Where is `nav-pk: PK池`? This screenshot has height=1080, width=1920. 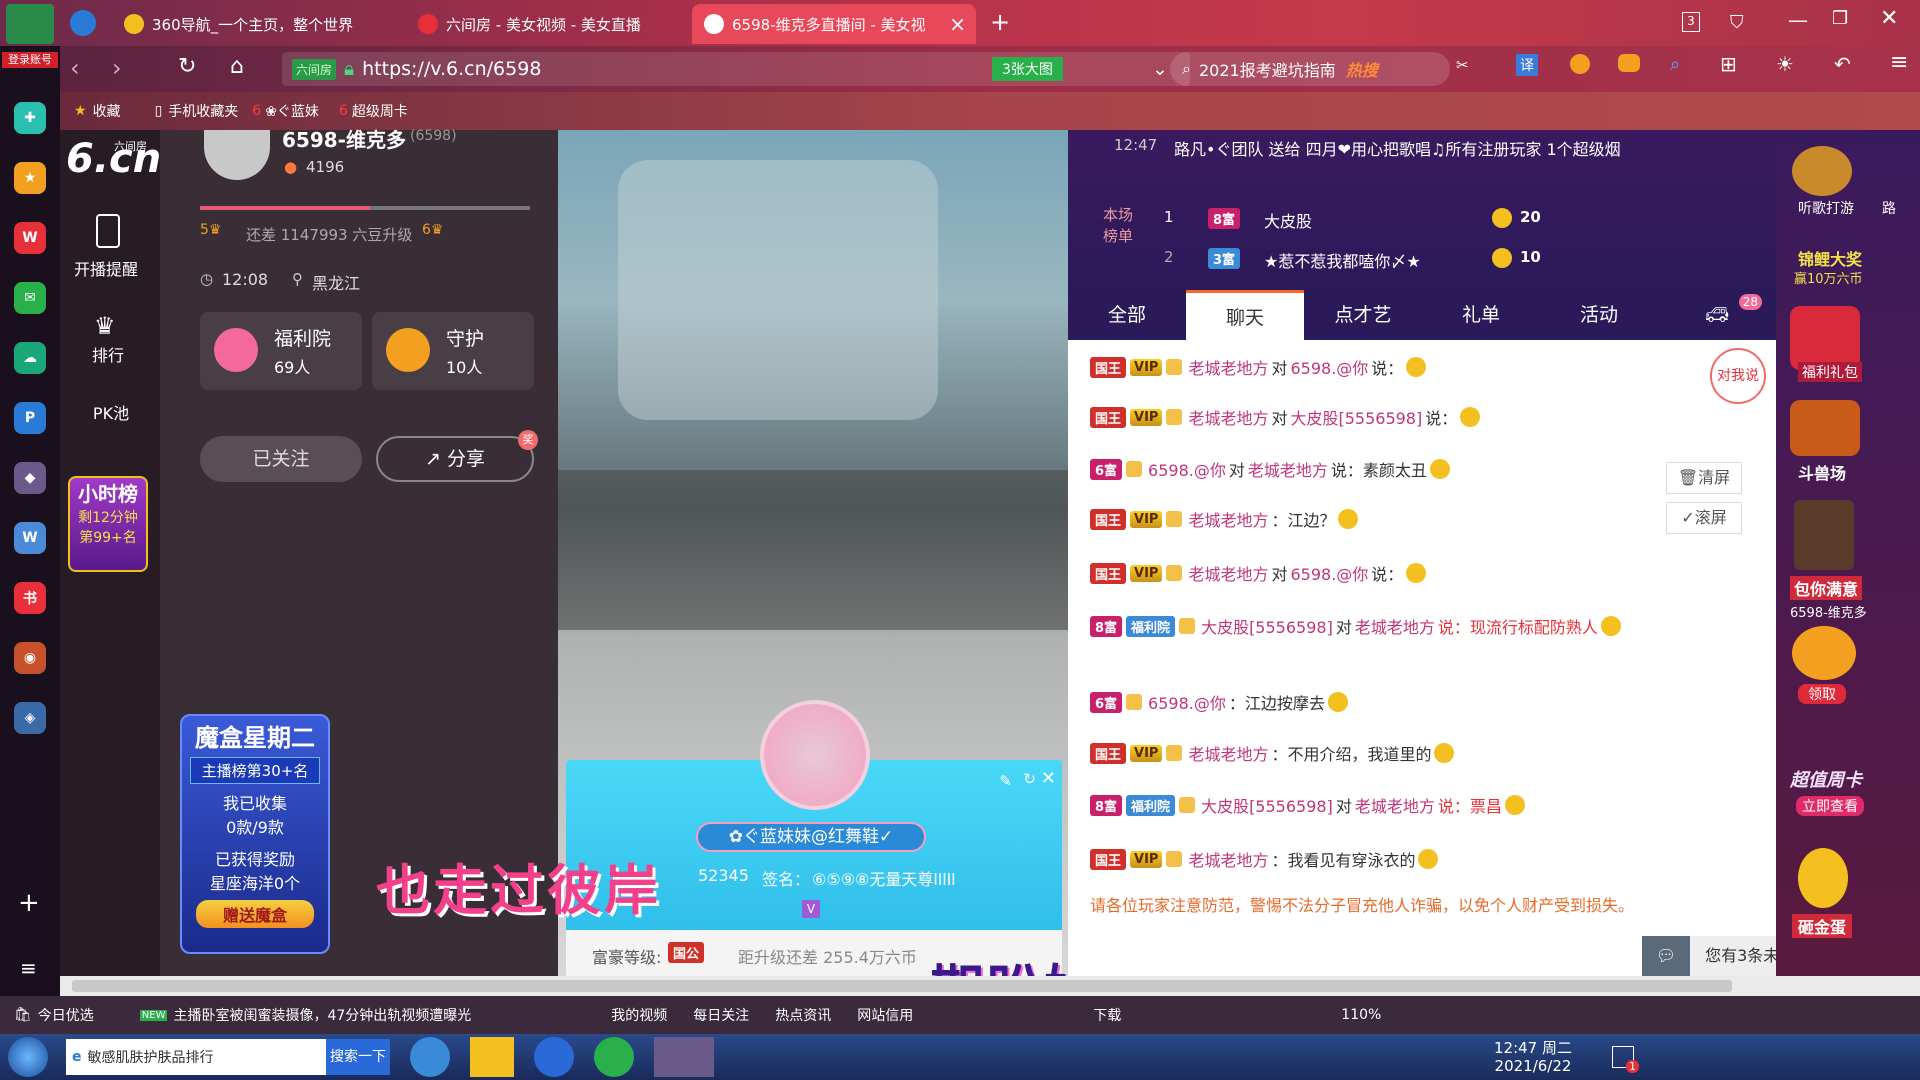
nav-pk: PK池 is located at coordinates (111, 412).